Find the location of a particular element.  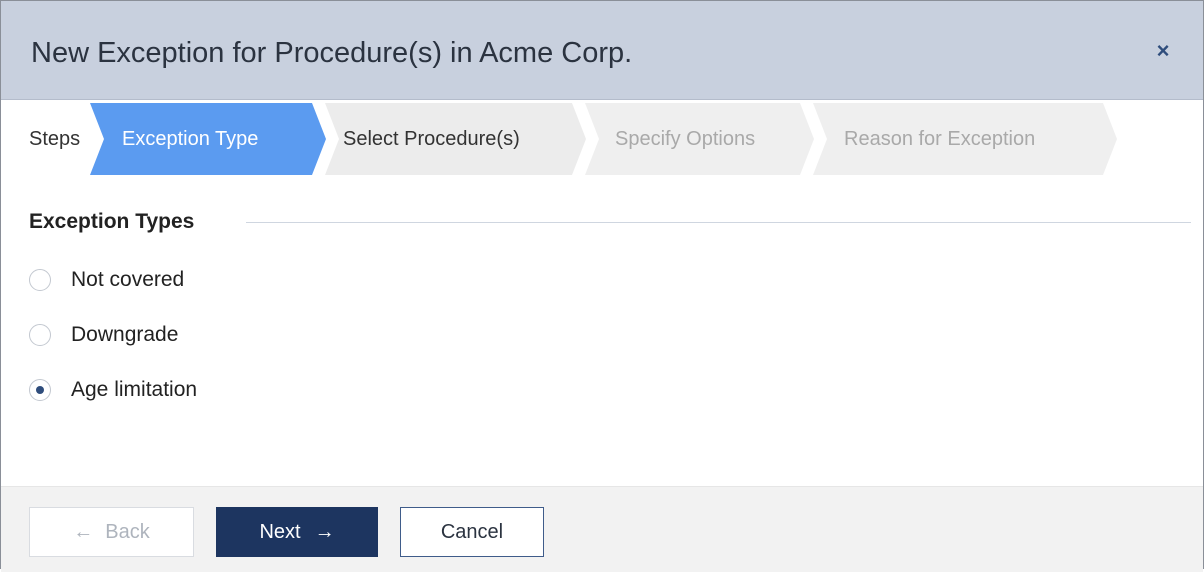

back-button: ← Back is located at coordinates (111, 532).